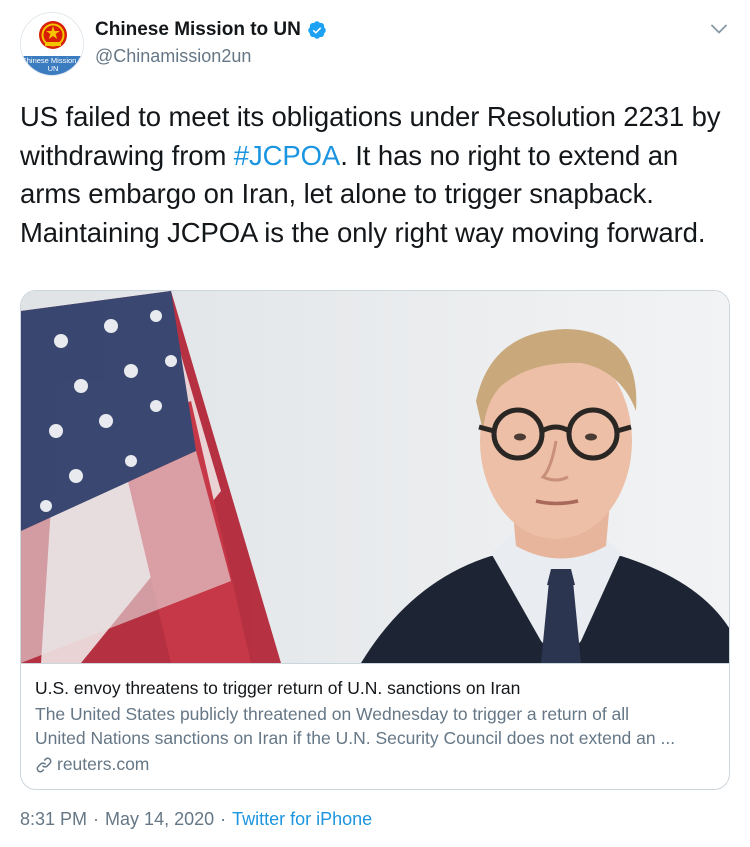 This screenshot has width=750, height=847. What do you see at coordinates (211, 42) in the screenshot?
I see `tweet-header: Chinese Mission to UN @Chinamission2un` at bounding box center [211, 42].